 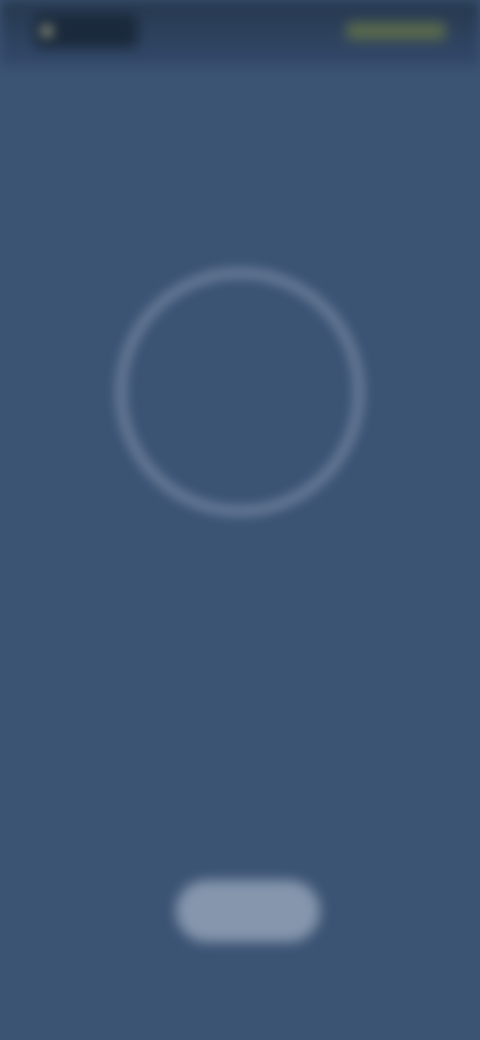 I want to click on progress-ring, so click(x=240, y=392).